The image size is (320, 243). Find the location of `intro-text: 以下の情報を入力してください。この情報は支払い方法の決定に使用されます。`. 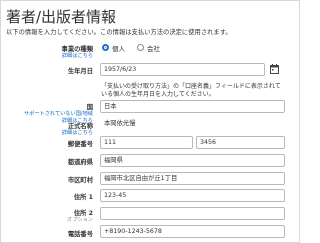

intro-text: 以下の情報を入力してください。この情報は支払い方法の決定に使用されます。 is located at coordinates (119, 32).